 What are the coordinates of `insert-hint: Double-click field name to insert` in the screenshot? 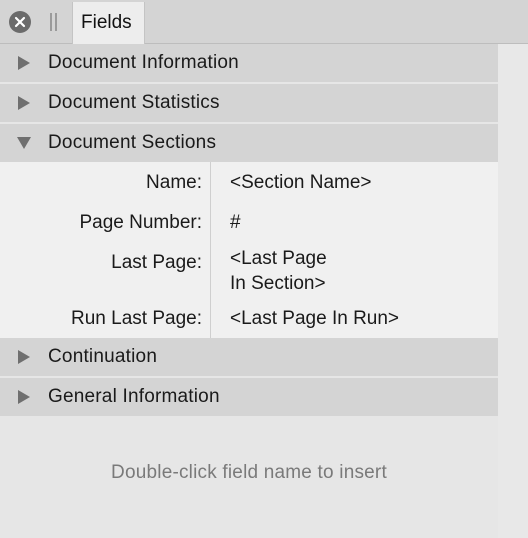 It's located at (249, 472).